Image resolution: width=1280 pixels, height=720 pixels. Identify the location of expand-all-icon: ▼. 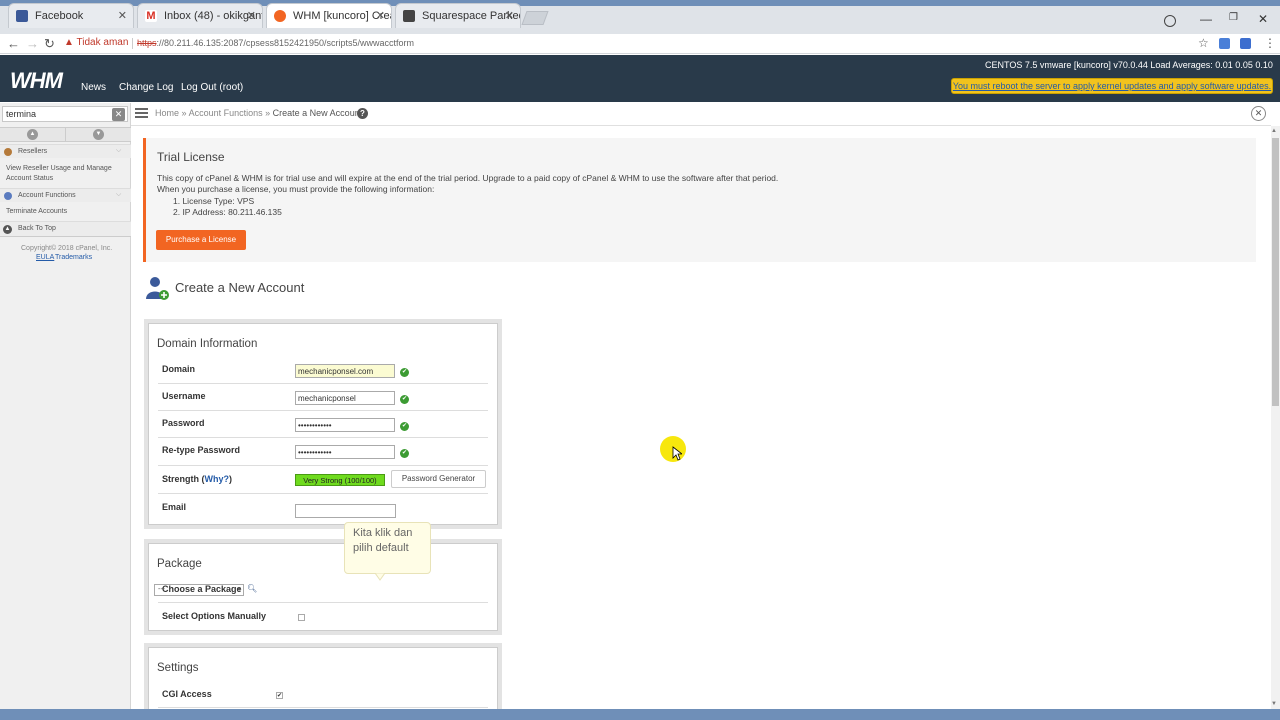
(98, 134).